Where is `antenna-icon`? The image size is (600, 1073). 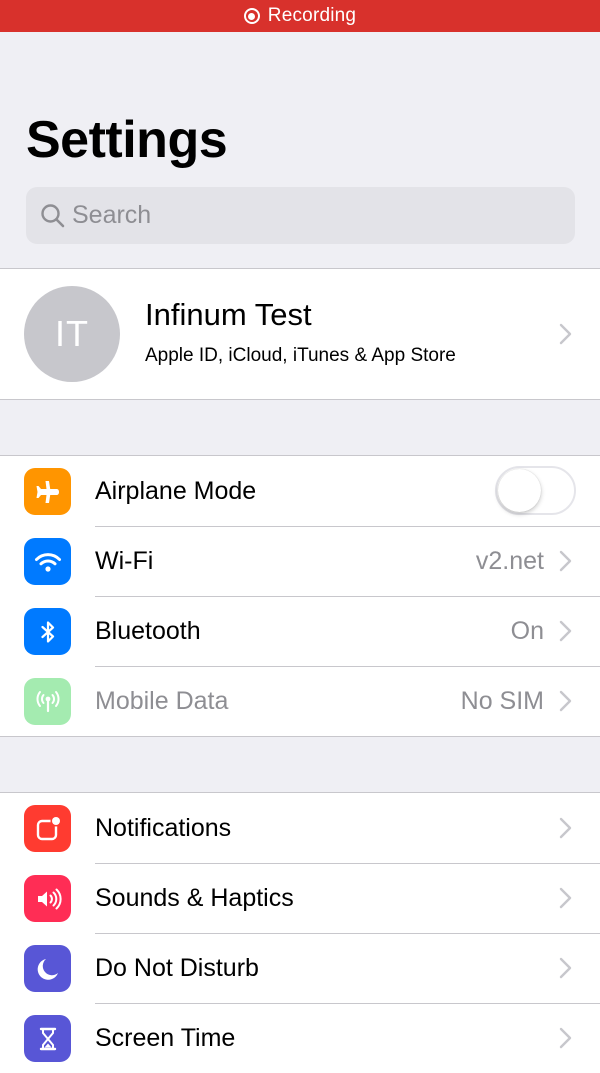 antenna-icon is located at coordinates (47, 701).